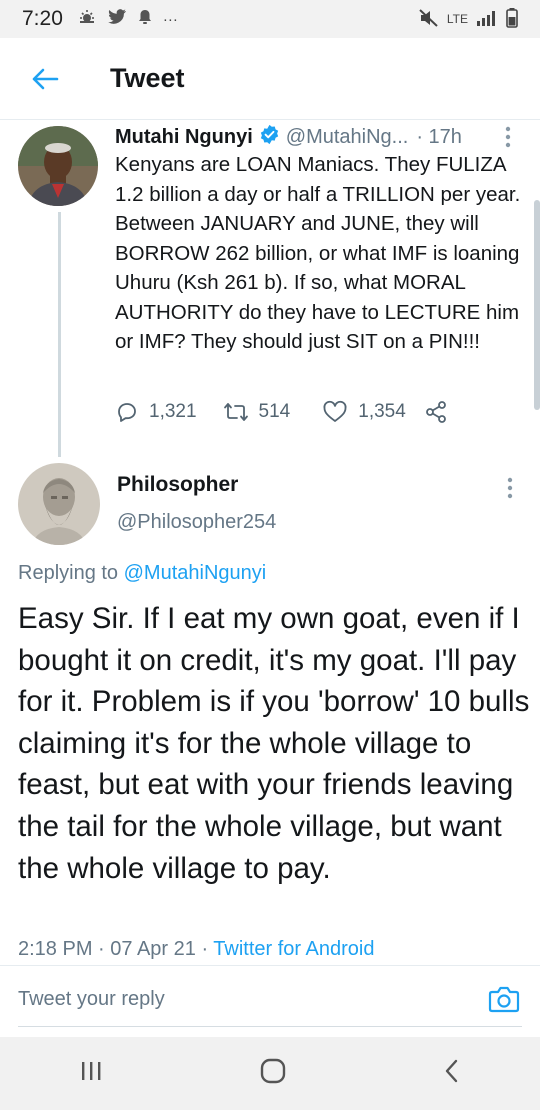 This screenshot has width=540, height=1110. Describe the element at coordinates (320, 412) in the screenshot. I see `tweet-actions: 1,321 514 1,354` at that location.